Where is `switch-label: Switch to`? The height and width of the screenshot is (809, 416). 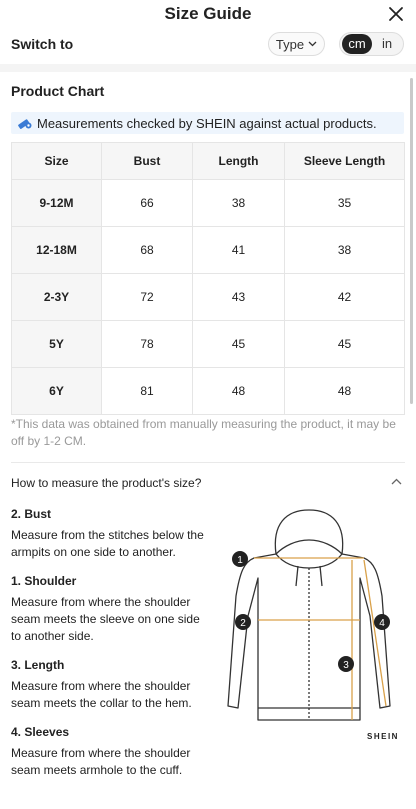
switch-label: Switch to is located at coordinates (42, 44).